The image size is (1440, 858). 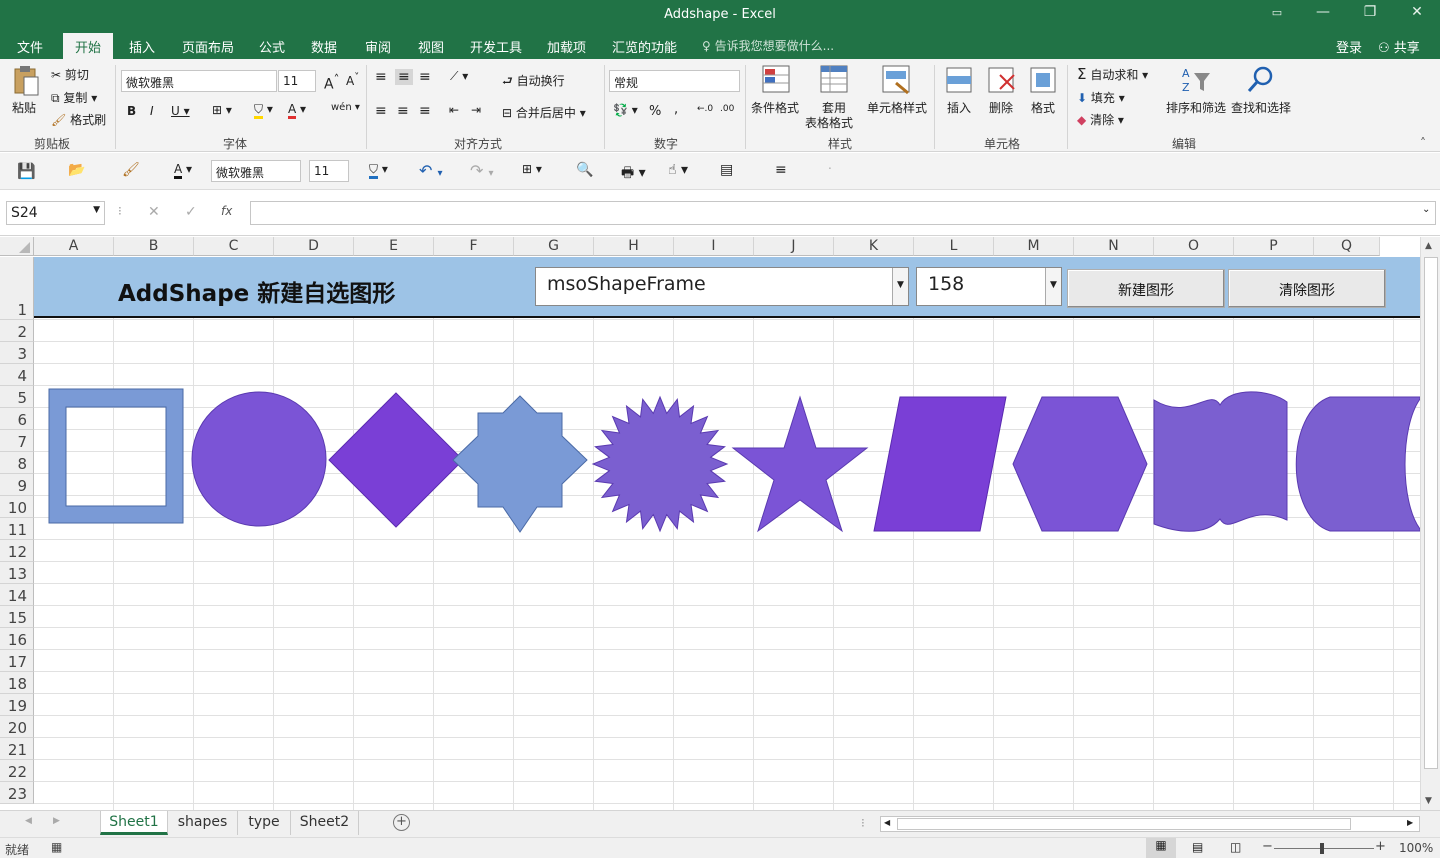 What do you see at coordinates (1220, 461) in the screenshot?
I see `wave-shape` at bounding box center [1220, 461].